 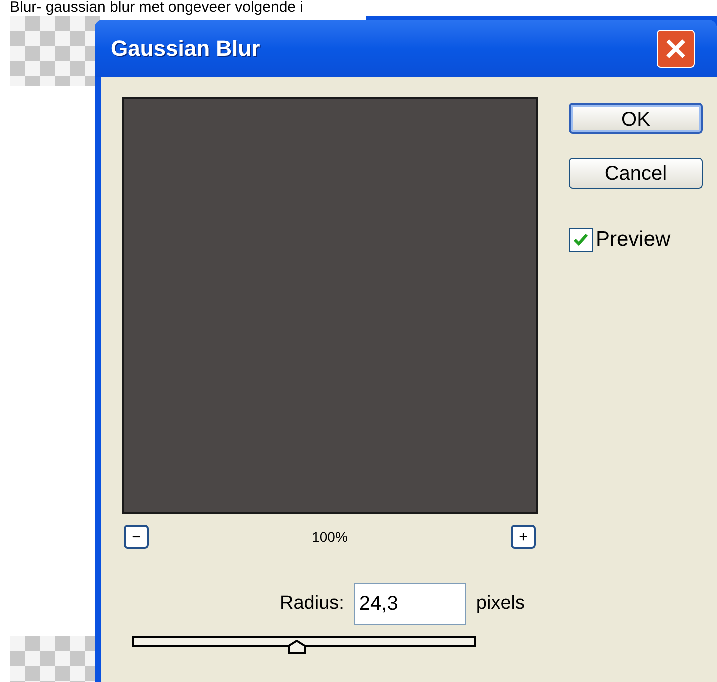 I want to click on unit-label: pixels, so click(x=500, y=604).